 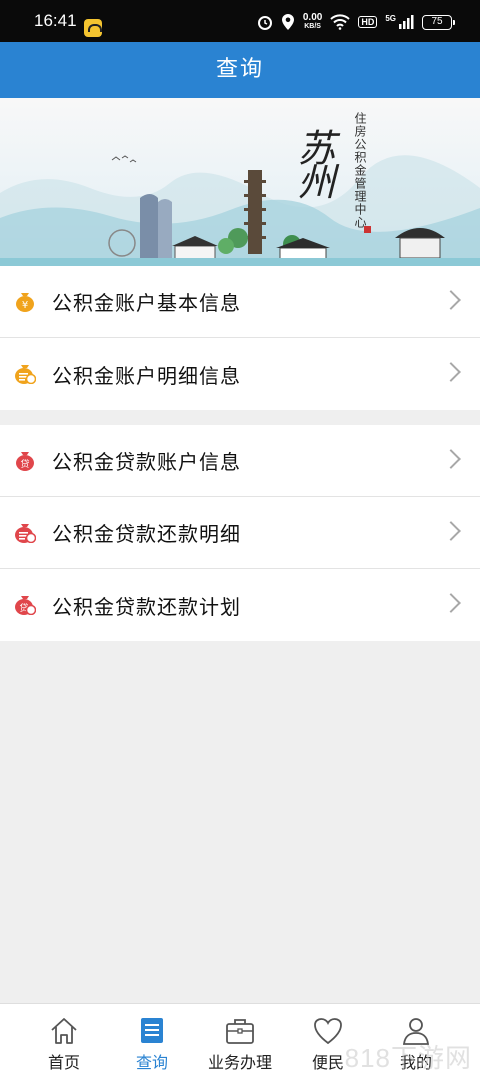 I want to click on menu-item-account-detail: 公积金账户明细信息, so click(x=240, y=374).